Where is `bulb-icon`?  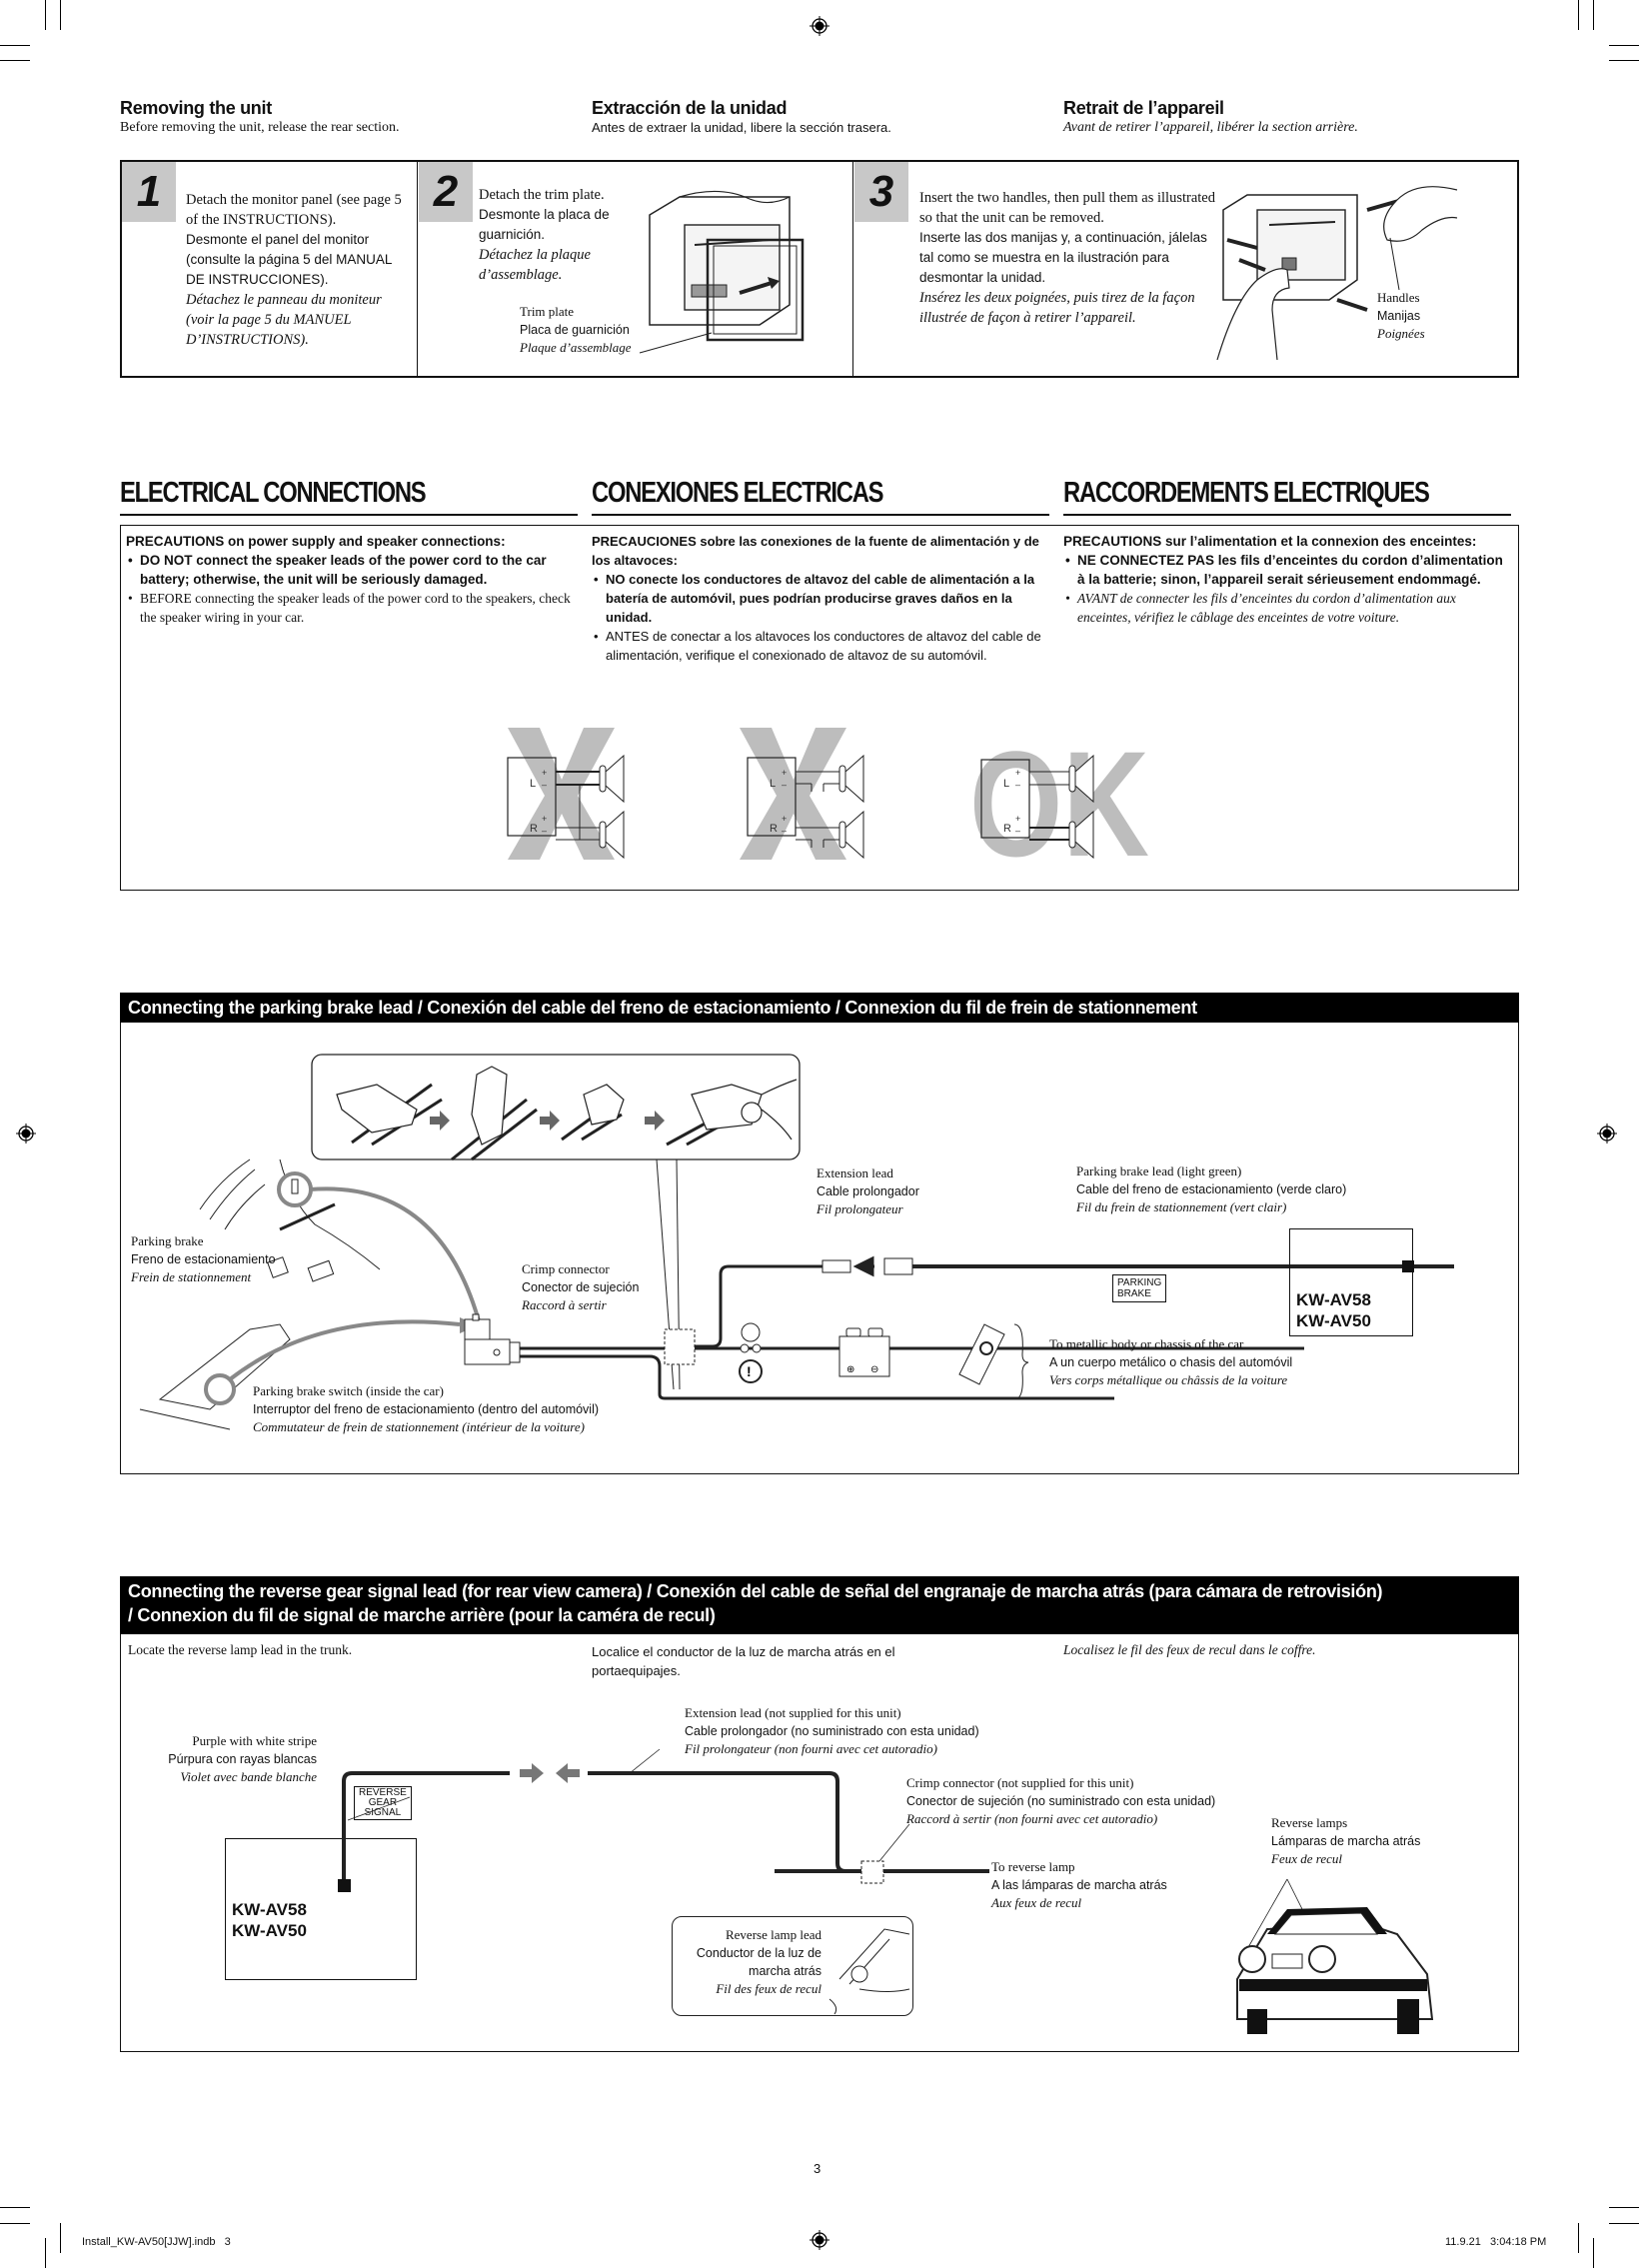
bulb-icon is located at coordinates (751, 1332).